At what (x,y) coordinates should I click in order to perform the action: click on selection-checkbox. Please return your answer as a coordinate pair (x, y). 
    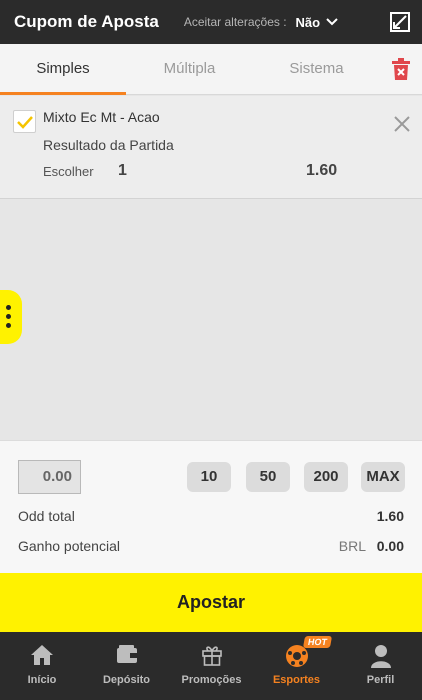
    Looking at the image, I should click on (24, 121).